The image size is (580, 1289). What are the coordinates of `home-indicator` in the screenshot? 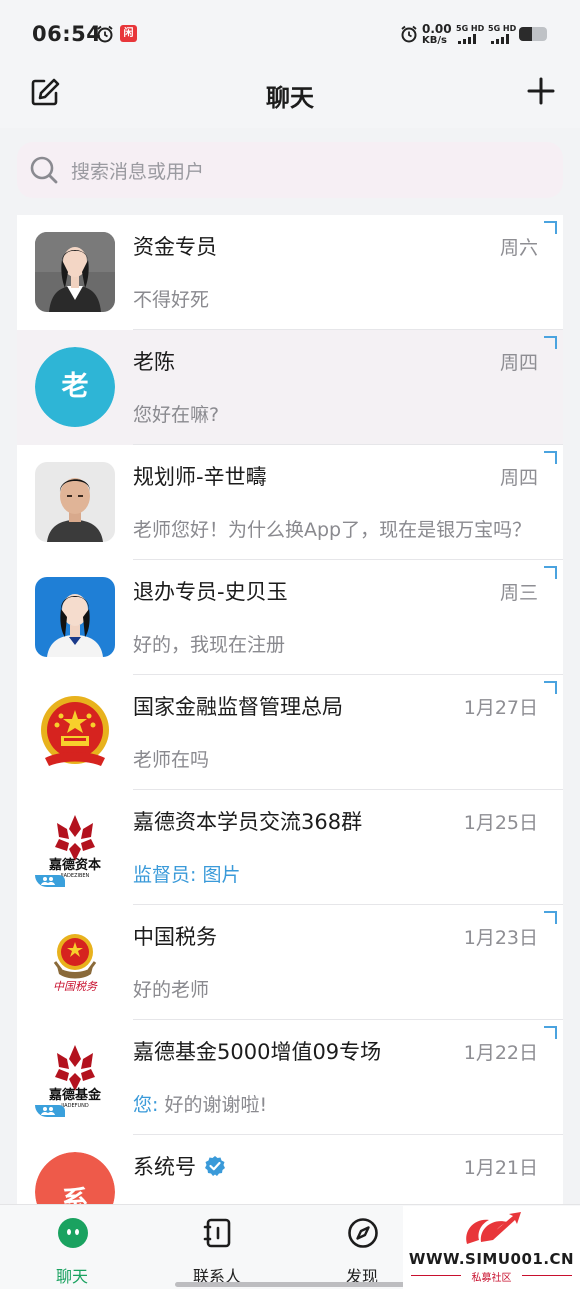 It's located at (290, 1284).